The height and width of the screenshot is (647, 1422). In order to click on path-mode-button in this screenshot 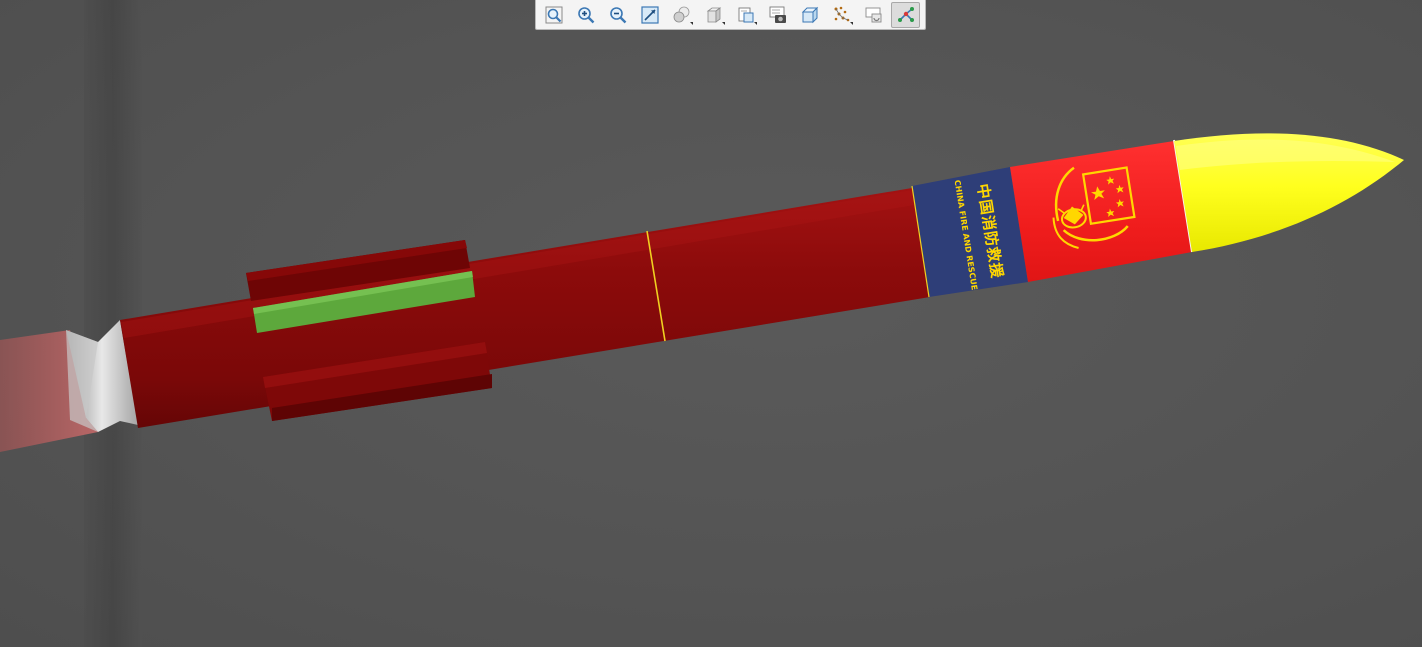, I will do `click(905, 14)`.